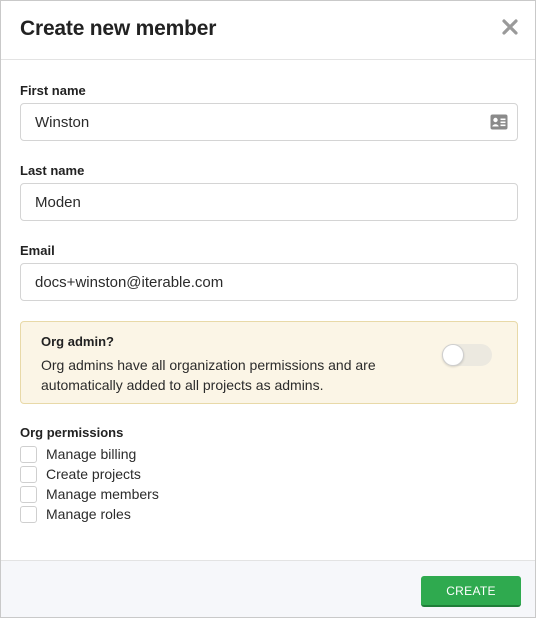 The height and width of the screenshot is (618, 536). Describe the element at coordinates (72, 432) in the screenshot. I see `org-permissions-header: Org permissions` at that location.